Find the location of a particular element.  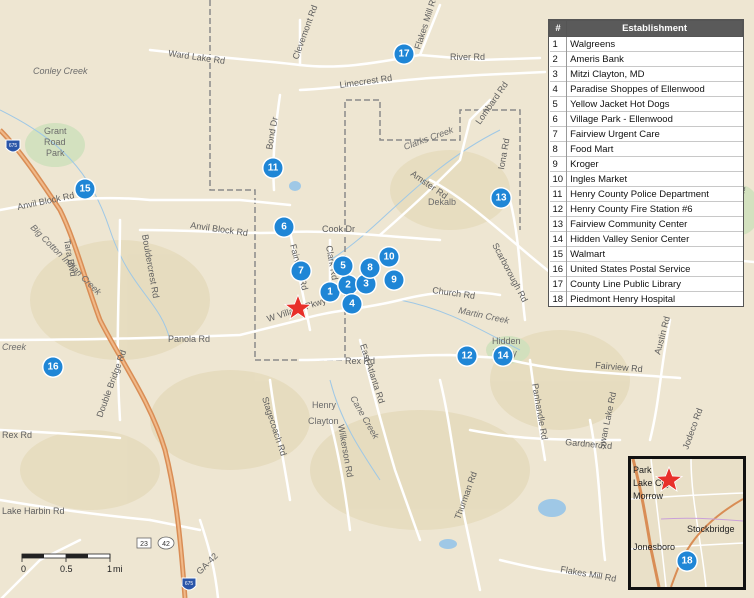

legend-row: 4 Paradise Shoppes of Ellenwood is located at coordinates (646, 89).